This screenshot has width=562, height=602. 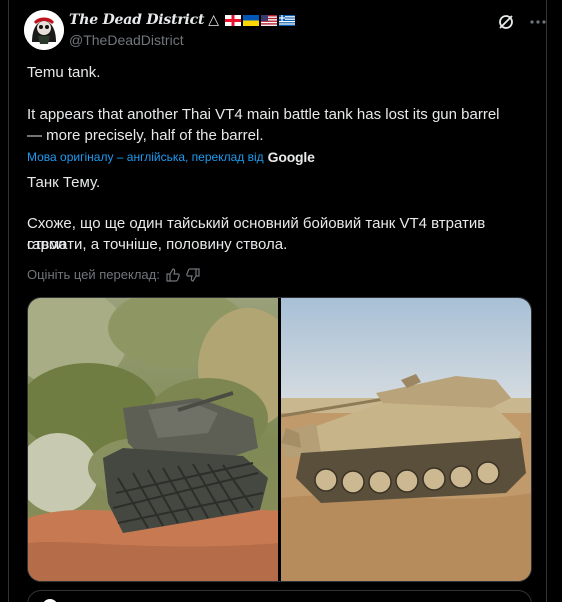 I want to click on usa-flag-icon, so click(x=268, y=20).